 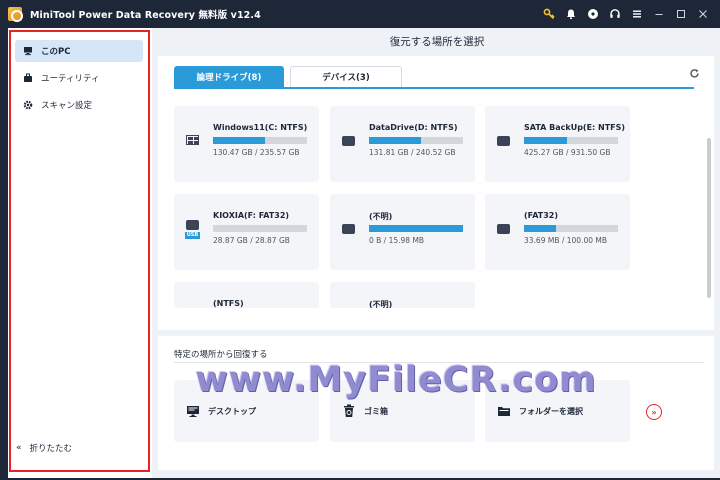 I want to click on sidebar-item-this-pc: このPC, so click(x=79, y=51).